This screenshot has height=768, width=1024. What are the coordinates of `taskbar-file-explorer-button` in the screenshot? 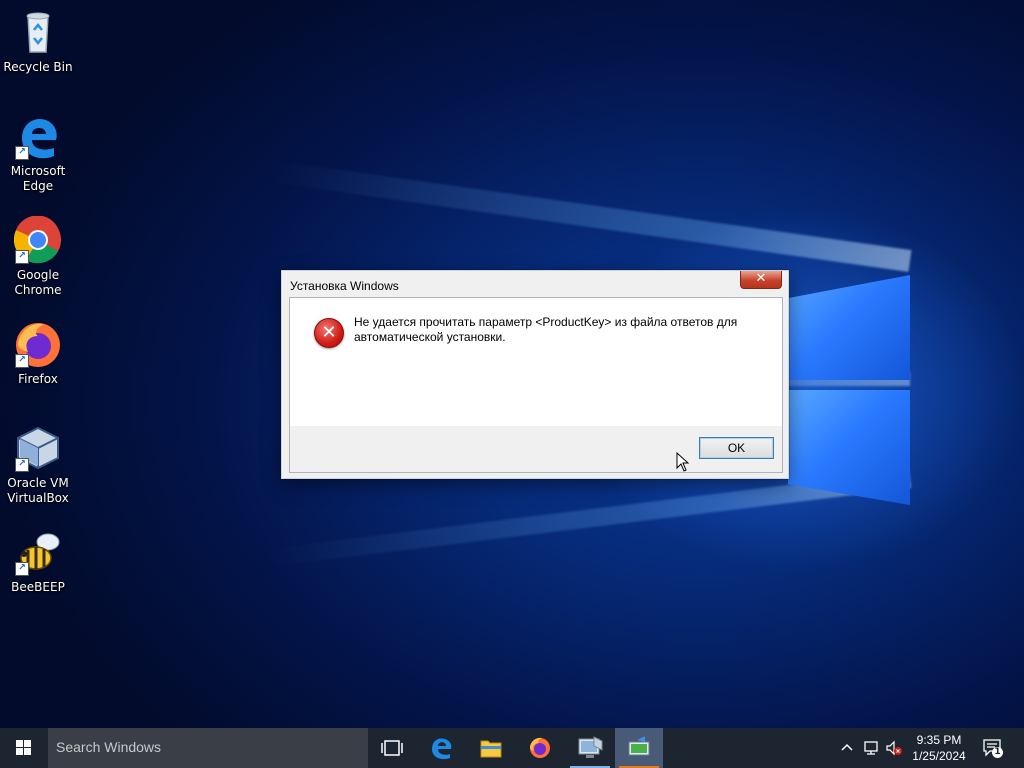 It's located at (491, 748).